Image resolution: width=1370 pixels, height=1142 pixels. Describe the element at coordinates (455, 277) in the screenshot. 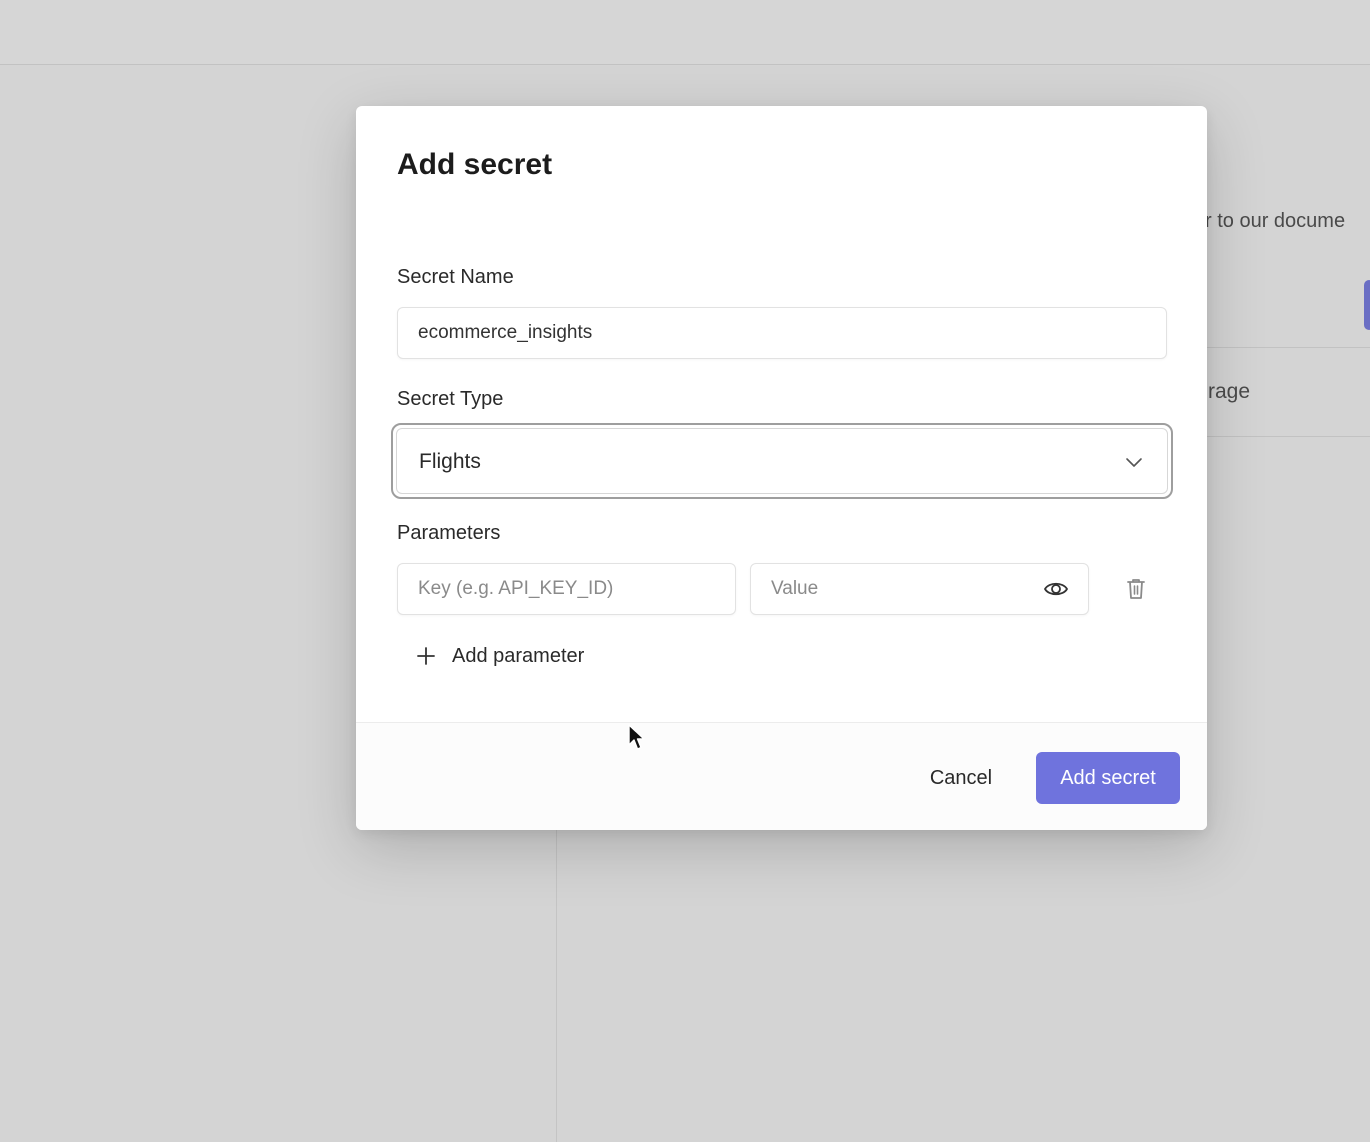

I see `secret-name-label: Secret Name` at that location.